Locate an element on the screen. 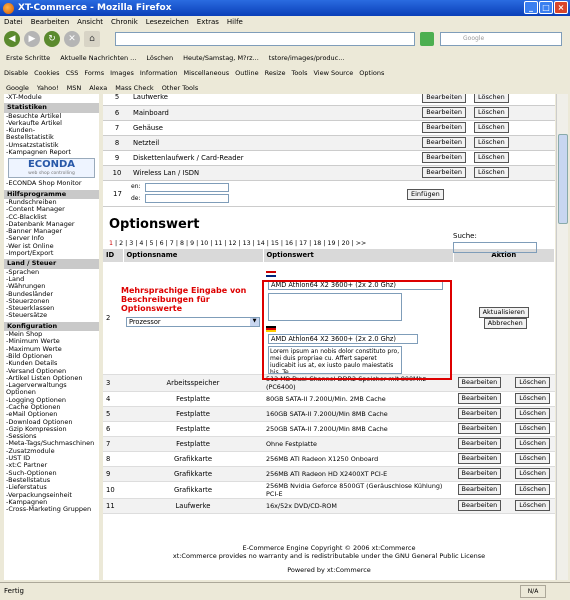  maximize-button: □ is located at coordinates (546, 7).